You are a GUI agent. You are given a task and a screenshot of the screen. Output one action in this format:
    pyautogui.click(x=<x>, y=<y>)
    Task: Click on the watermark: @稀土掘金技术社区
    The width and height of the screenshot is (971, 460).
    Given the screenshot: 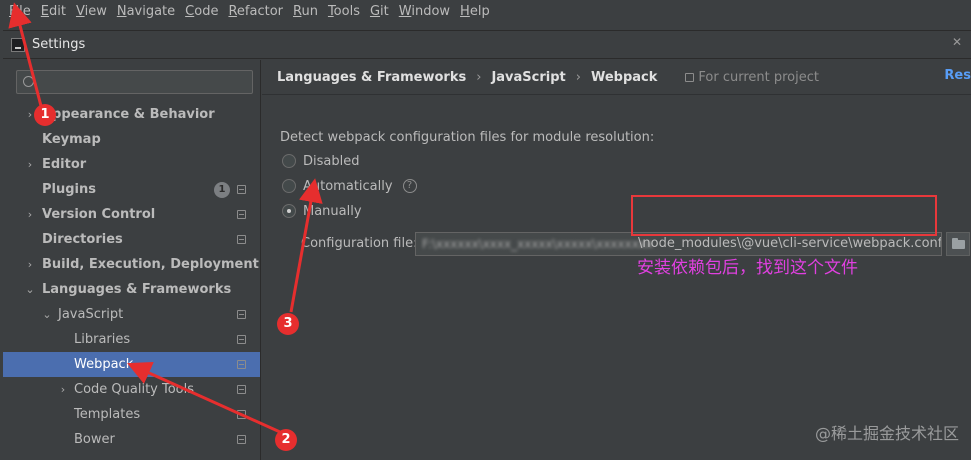 What is the action you would take?
    pyautogui.click(x=886, y=433)
    